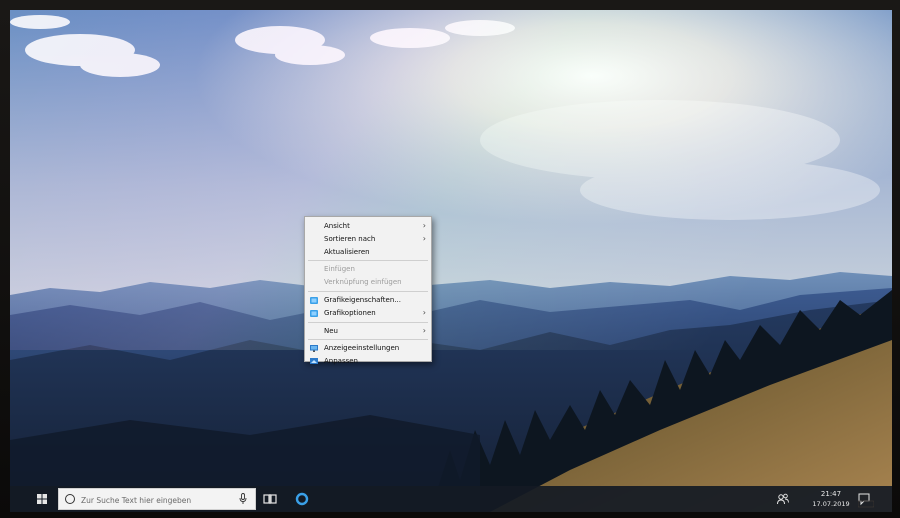 Image resolution: width=900 pixels, height=518 pixels. What do you see at coordinates (866, 504) in the screenshot?
I see `monitor-logo-icon` at bounding box center [866, 504].